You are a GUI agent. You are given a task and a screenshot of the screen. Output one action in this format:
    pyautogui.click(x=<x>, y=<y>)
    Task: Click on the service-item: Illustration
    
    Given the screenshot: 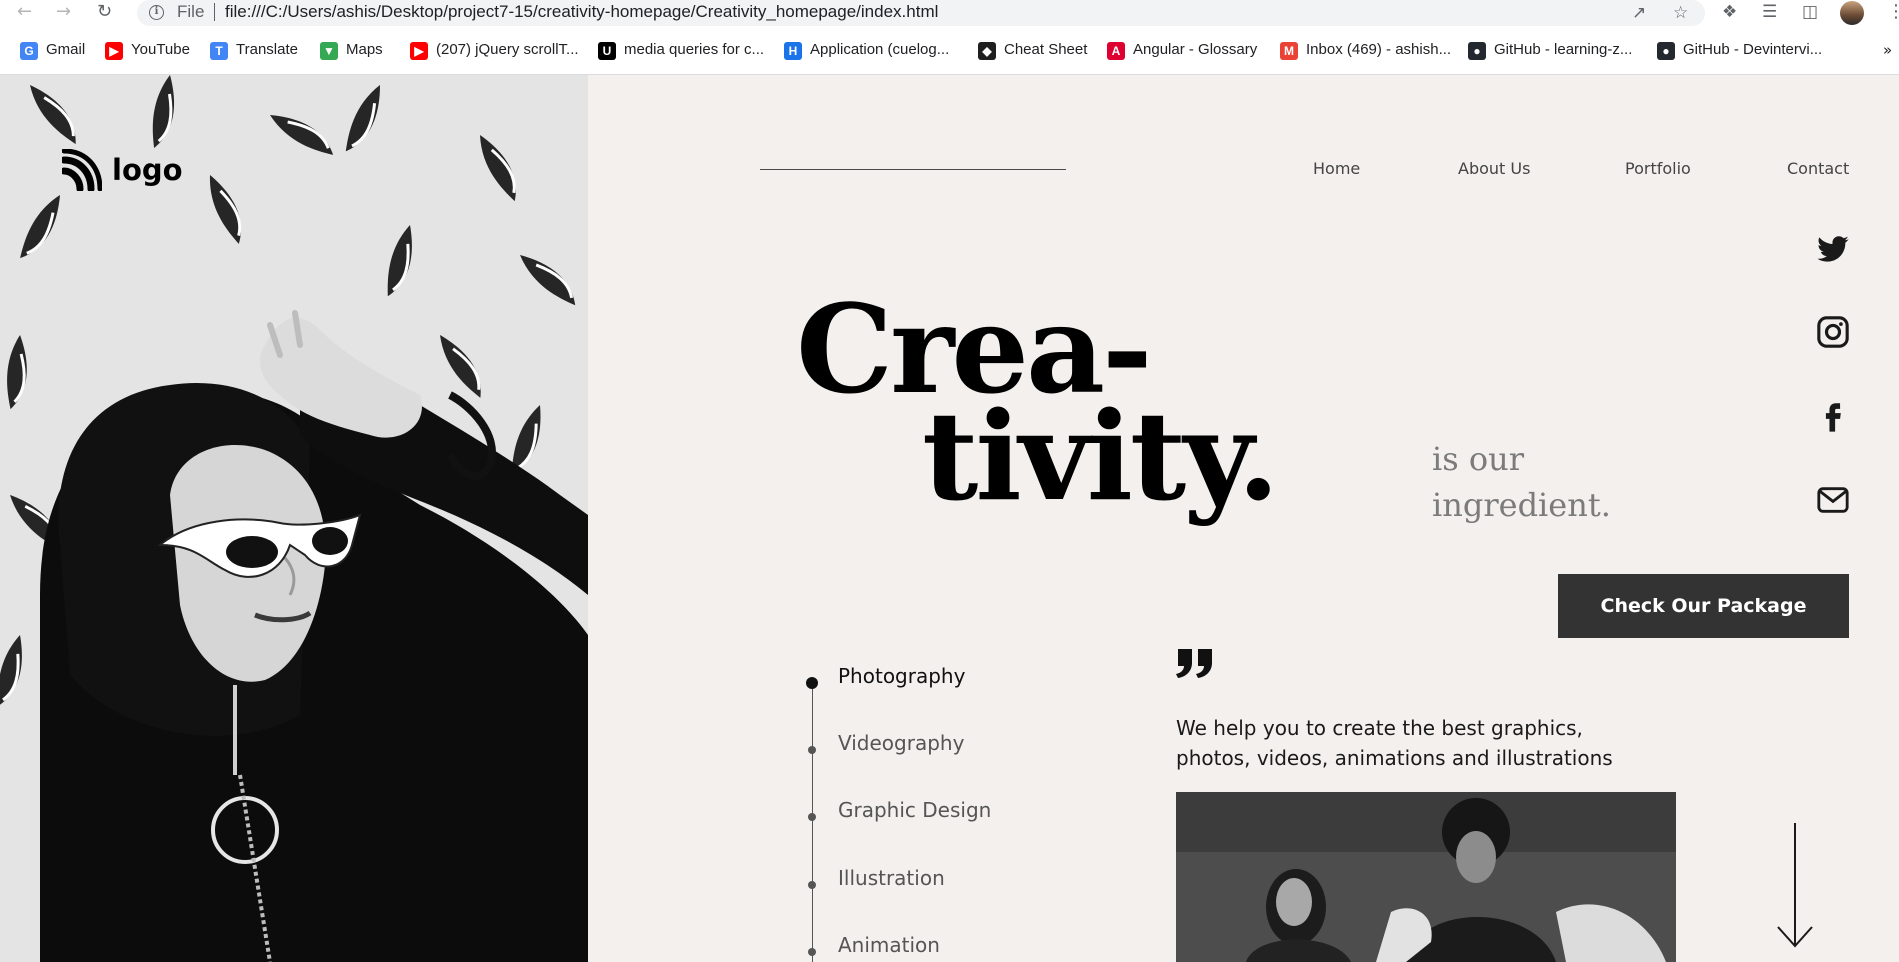 What is the action you would take?
    pyautogui.click(x=891, y=878)
    